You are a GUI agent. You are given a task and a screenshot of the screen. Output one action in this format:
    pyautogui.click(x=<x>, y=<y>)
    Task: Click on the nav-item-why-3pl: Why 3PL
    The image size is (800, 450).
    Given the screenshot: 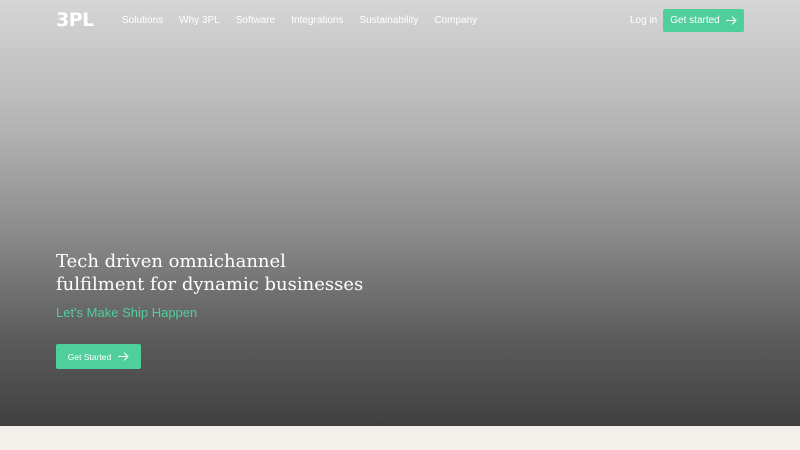 What is the action you would take?
    pyautogui.click(x=199, y=21)
    